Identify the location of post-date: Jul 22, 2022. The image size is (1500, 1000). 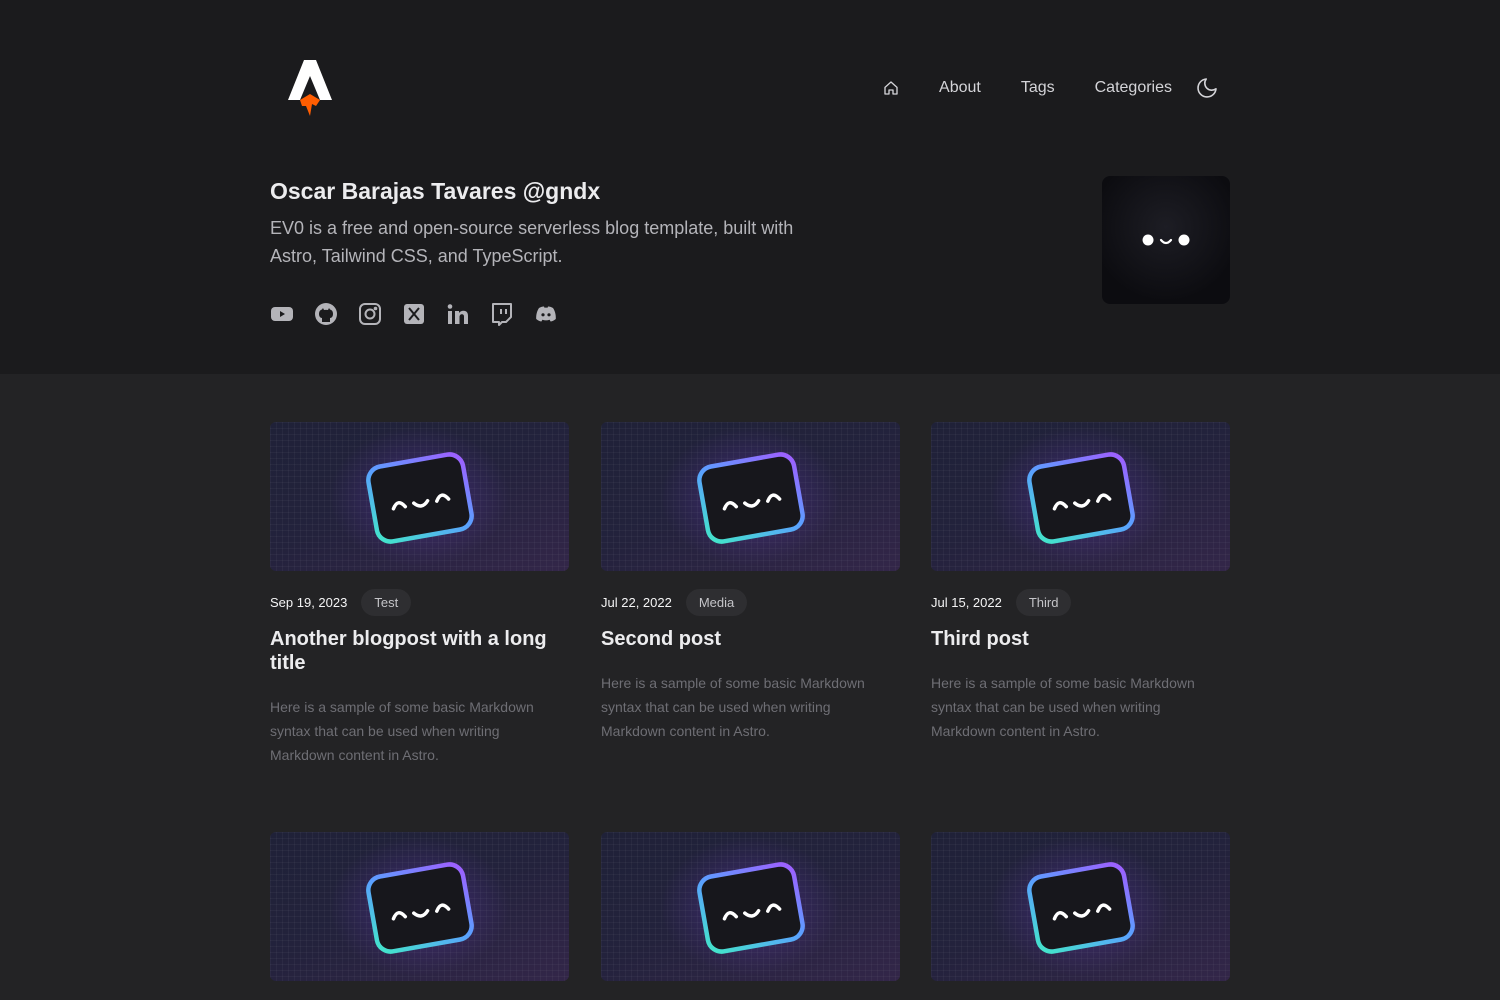
(636, 602).